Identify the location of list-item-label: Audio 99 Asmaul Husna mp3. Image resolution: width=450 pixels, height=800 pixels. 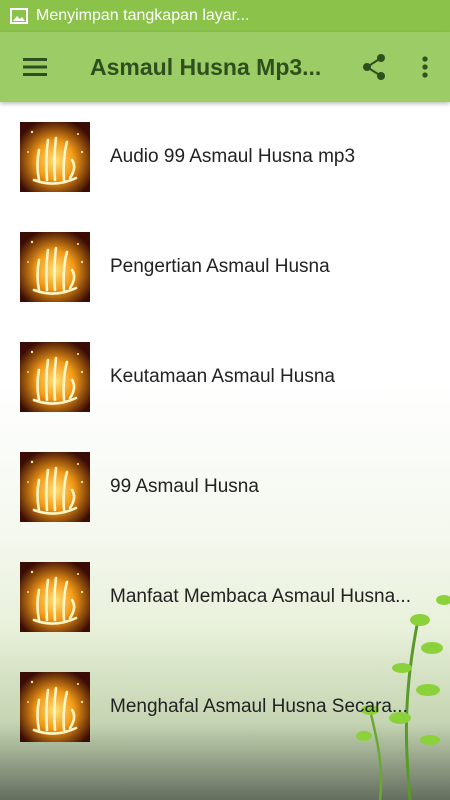
(233, 156).